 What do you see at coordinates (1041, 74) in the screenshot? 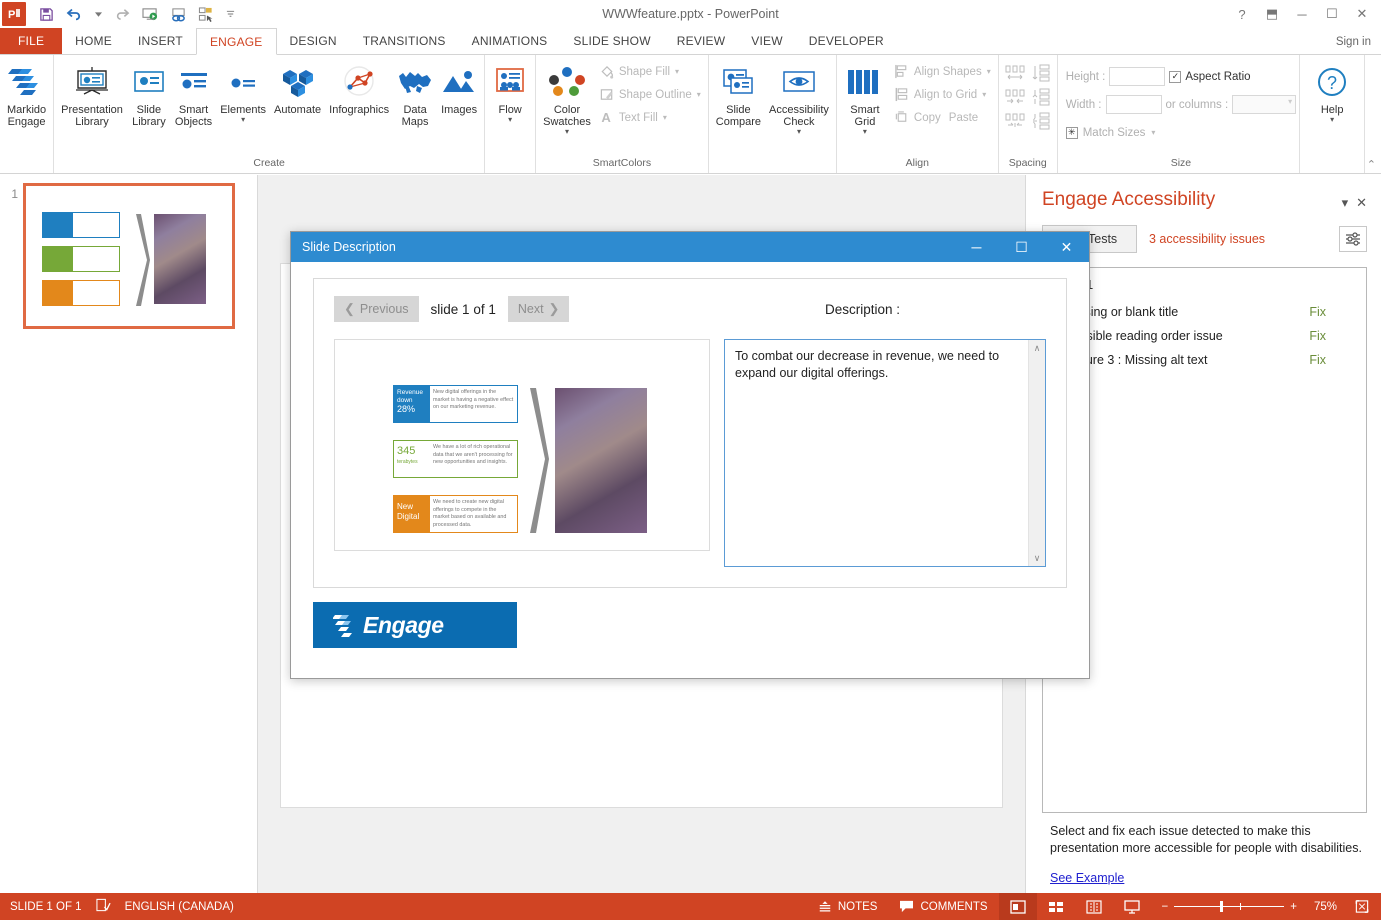
I see `distribute-vertical-icon` at bounding box center [1041, 74].